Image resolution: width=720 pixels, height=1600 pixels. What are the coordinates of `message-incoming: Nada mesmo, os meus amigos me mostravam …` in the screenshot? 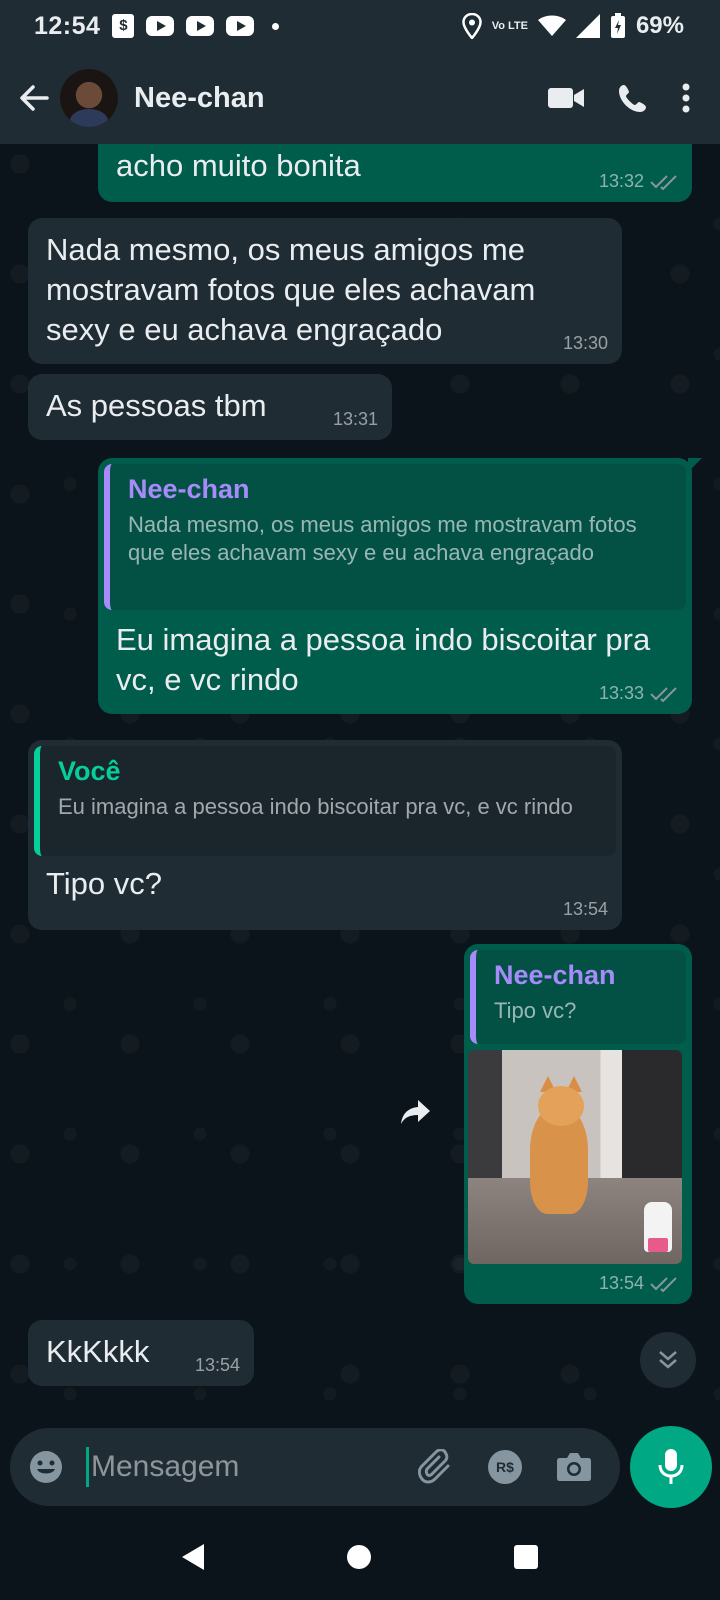 It's located at (325, 291).